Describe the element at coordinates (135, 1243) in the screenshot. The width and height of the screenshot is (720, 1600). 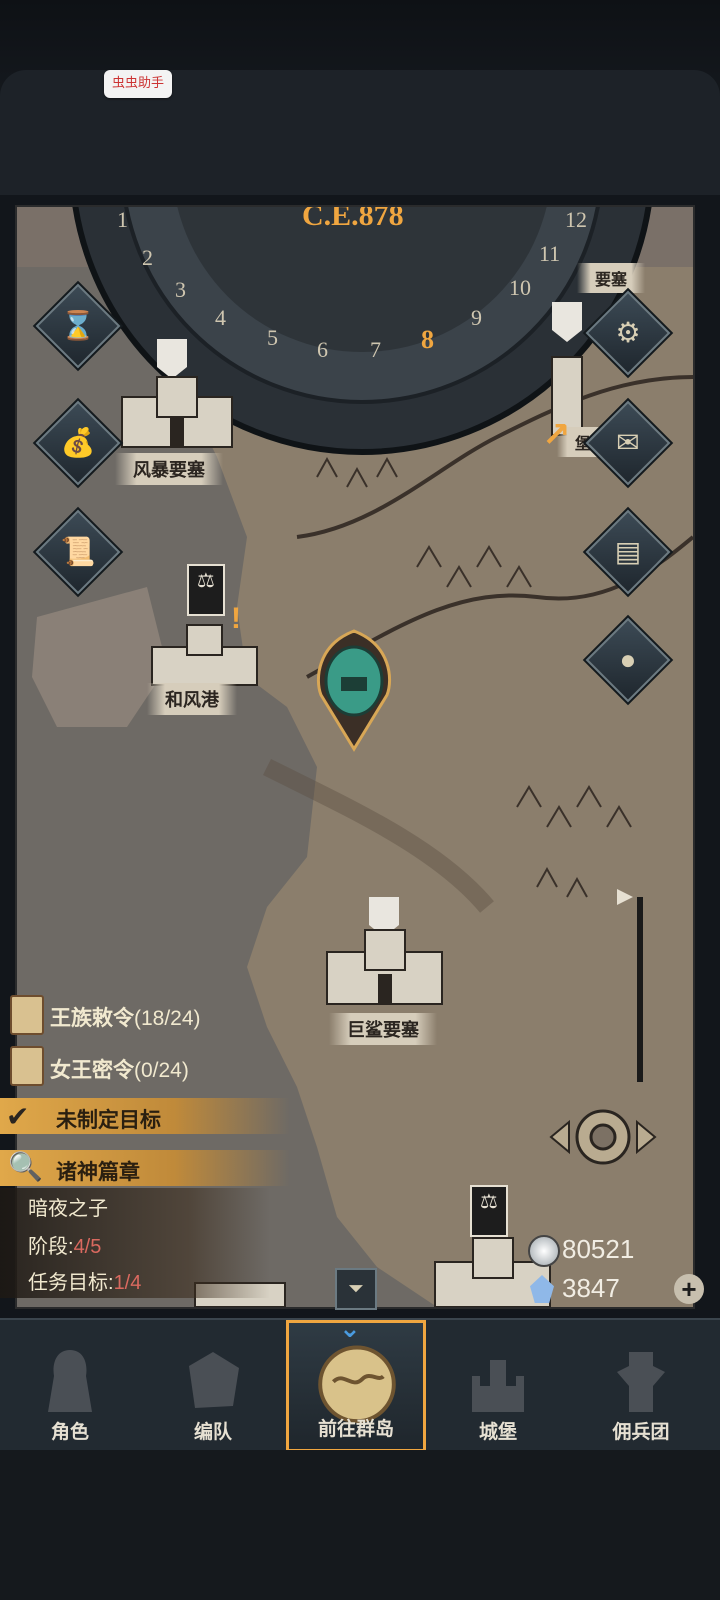
I see `chapter-panel: 暗夜之子 阶段:4/5 任务目标:1/4` at that location.